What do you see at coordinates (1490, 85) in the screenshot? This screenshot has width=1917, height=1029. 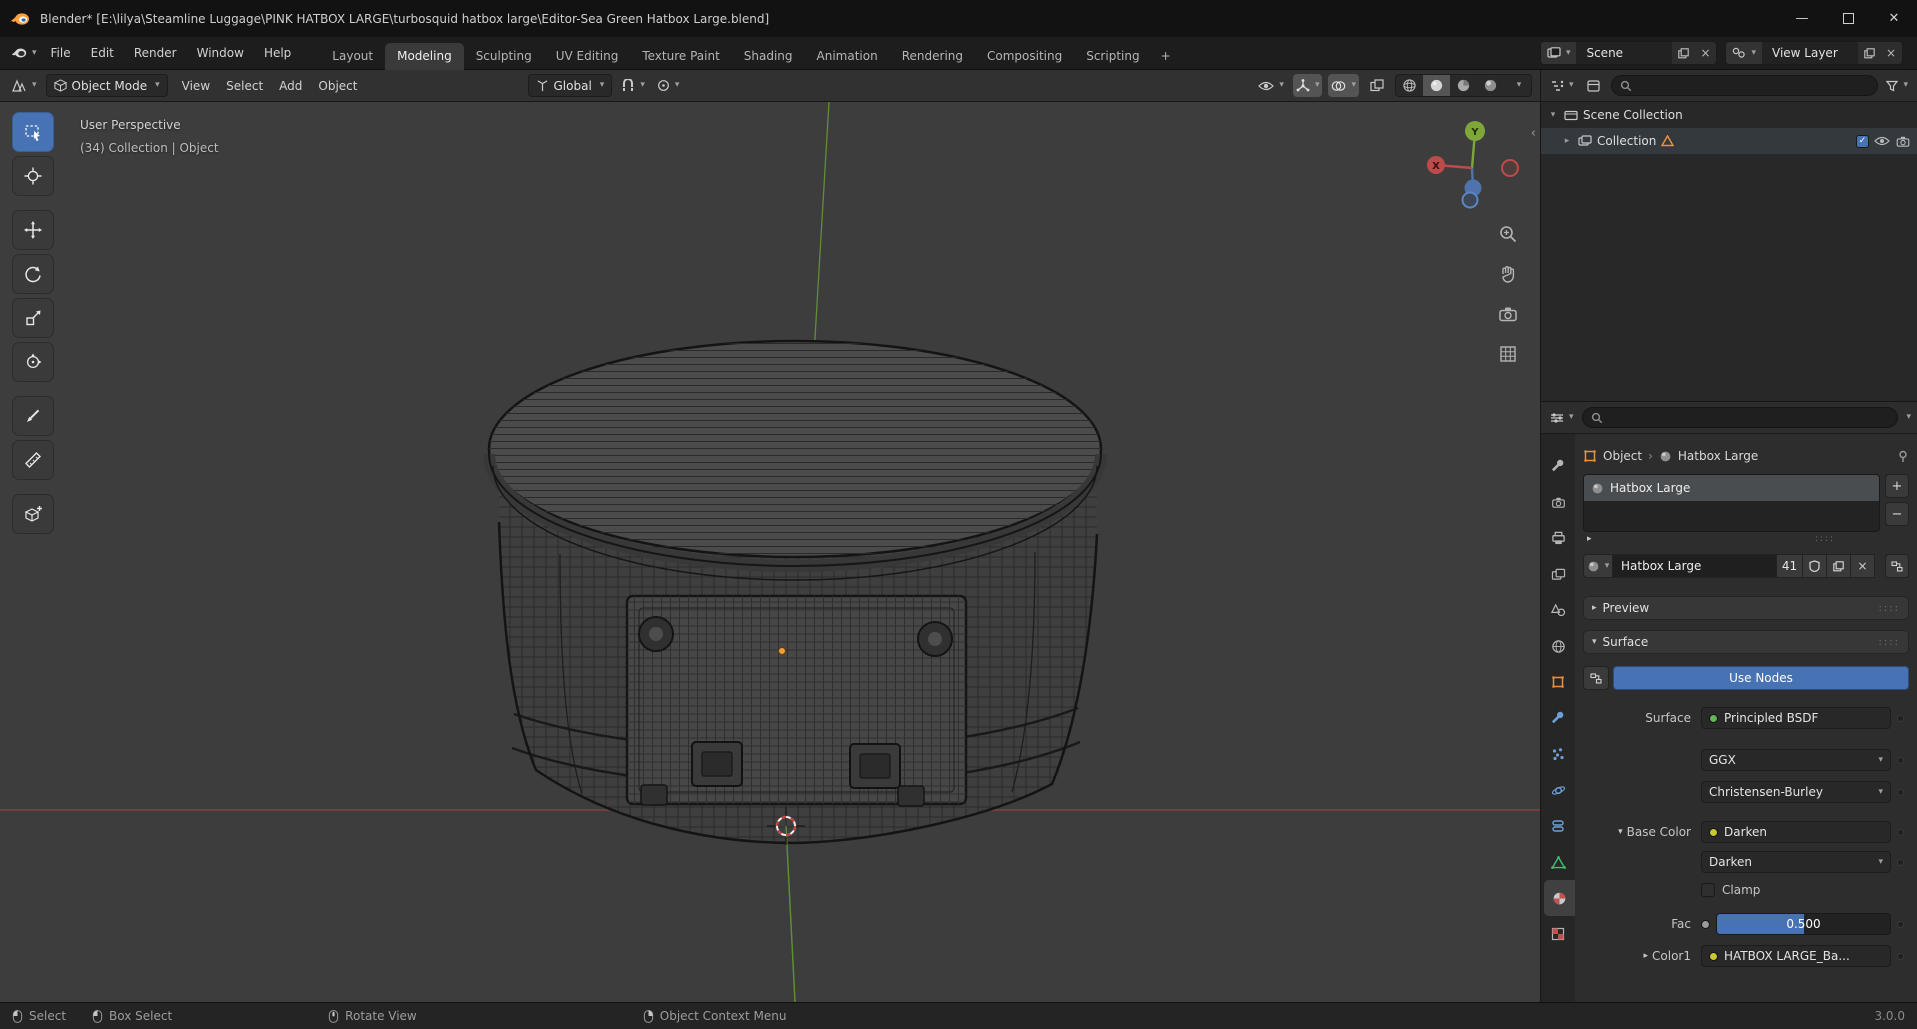 I see `shading-rendered-button` at bounding box center [1490, 85].